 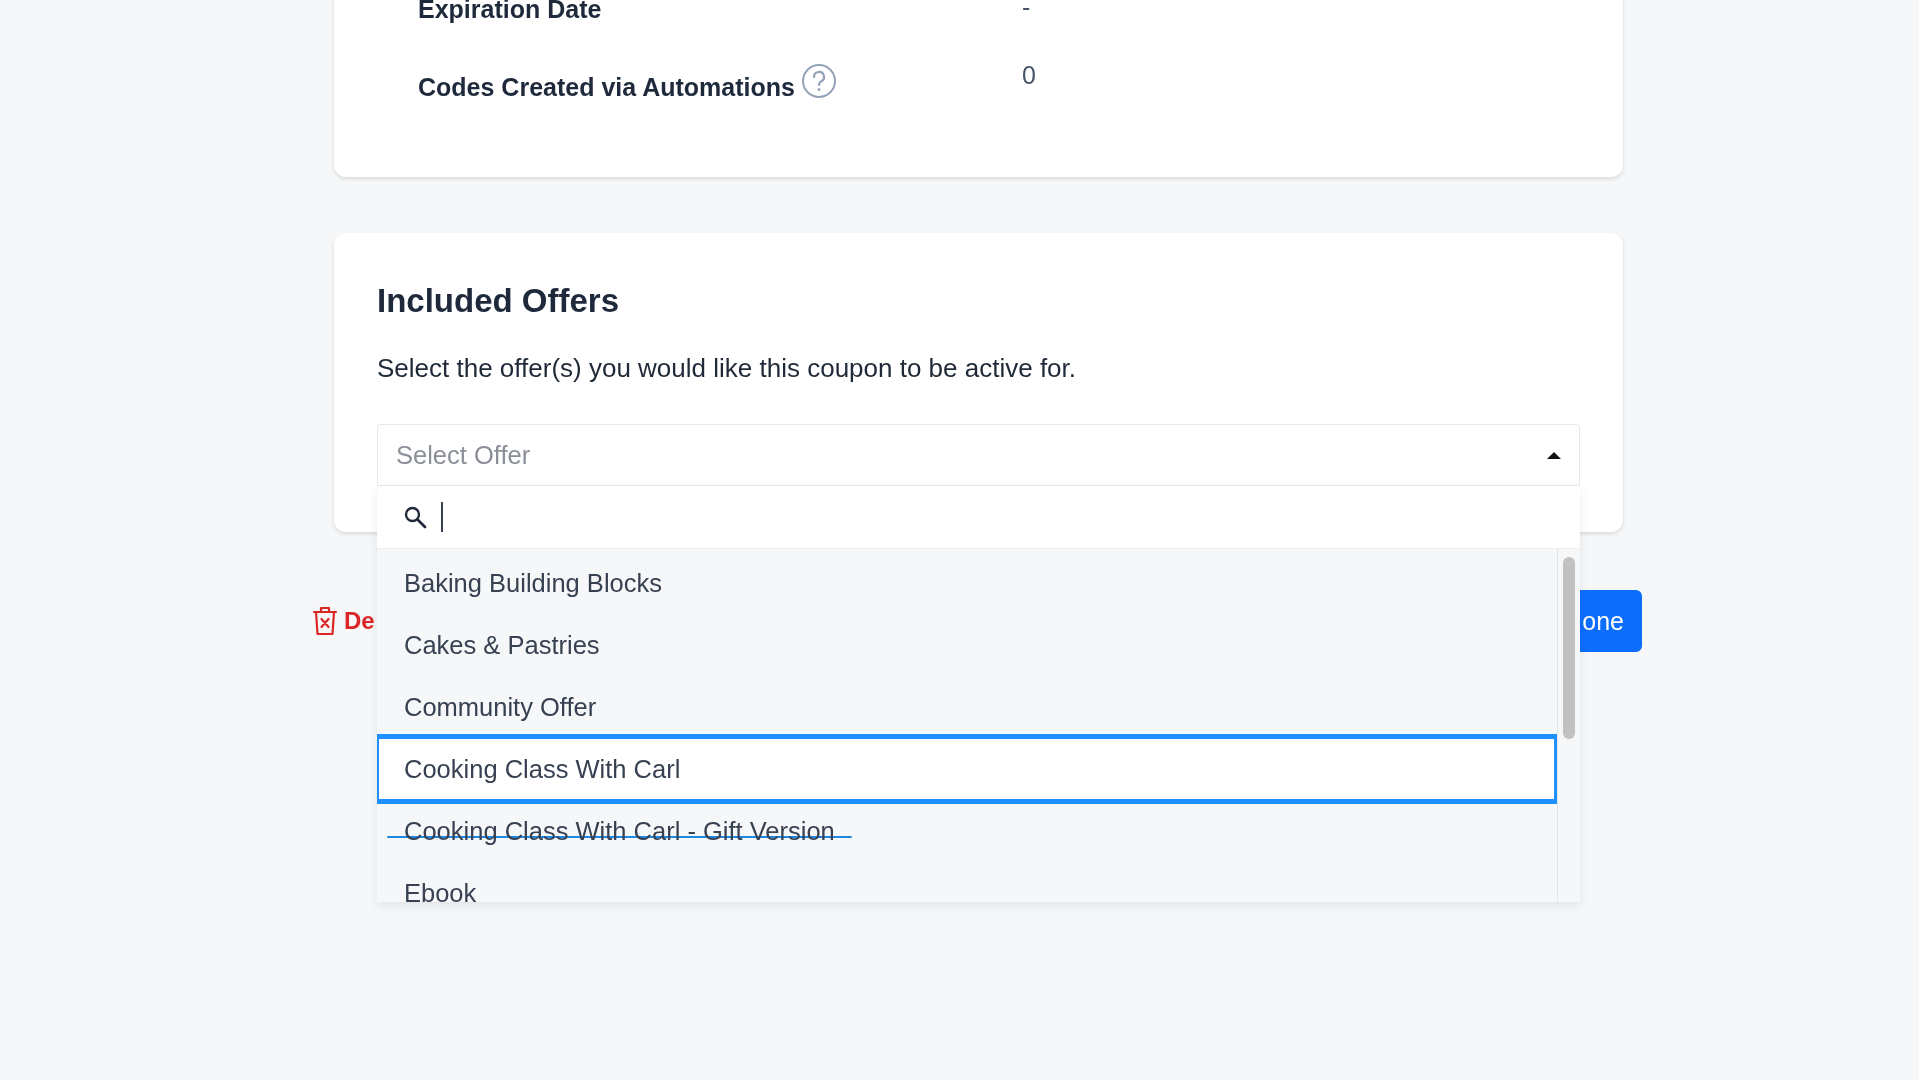 What do you see at coordinates (343, 621) in the screenshot?
I see `delete-button: De` at bounding box center [343, 621].